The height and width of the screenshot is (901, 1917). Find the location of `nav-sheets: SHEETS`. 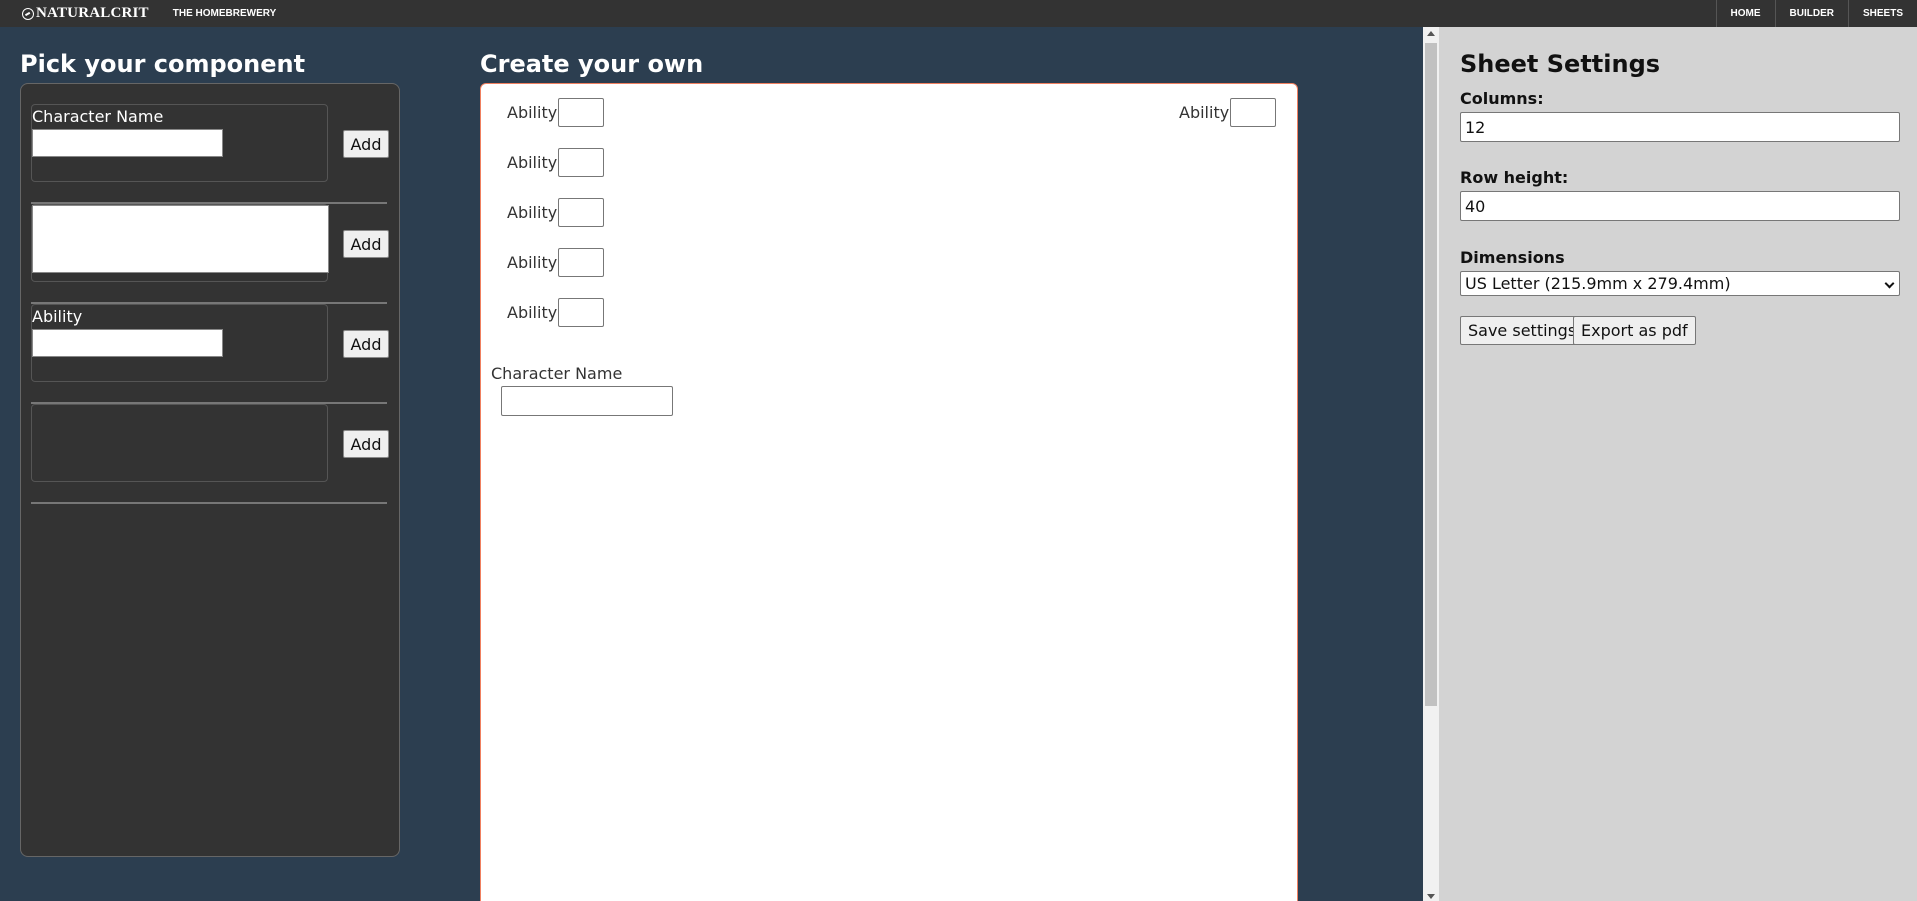

nav-sheets: SHEETS is located at coordinates (1882, 13).